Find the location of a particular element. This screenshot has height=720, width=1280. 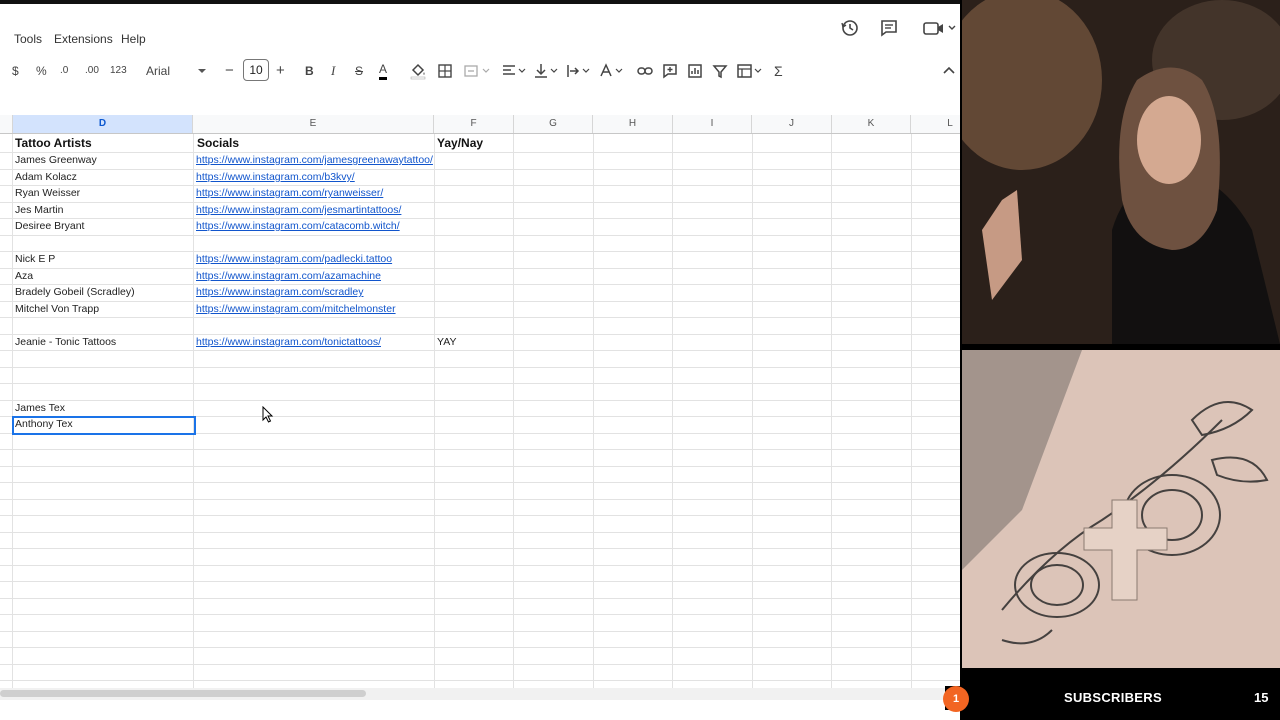

column-header-row: D E F G H I J K L is located at coordinates (480, 124).